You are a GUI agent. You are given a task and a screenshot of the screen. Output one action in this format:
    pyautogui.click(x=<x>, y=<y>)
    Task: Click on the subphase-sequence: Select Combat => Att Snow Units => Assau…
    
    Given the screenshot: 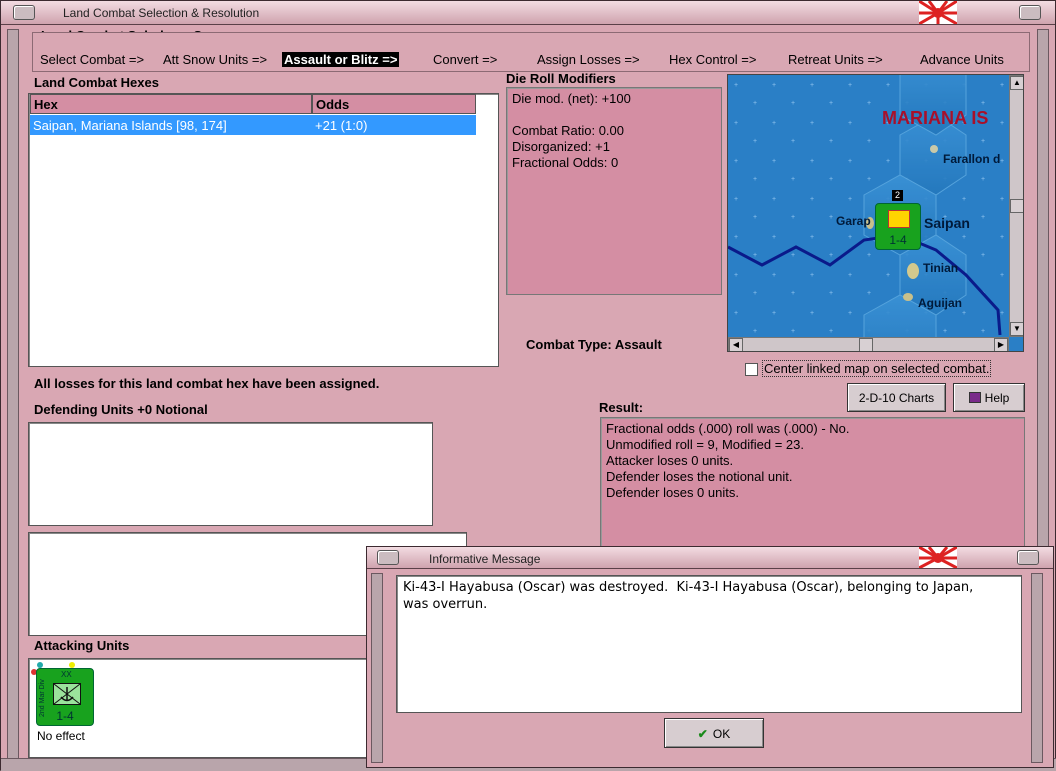 What is the action you would take?
    pyautogui.click(x=531, y=52)
    